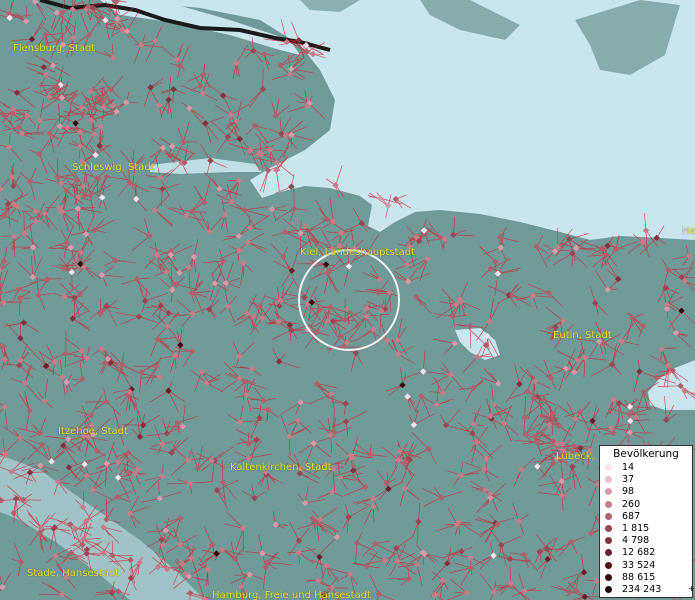  What do you see at coordinates (582, 335) in the screenshot?
I see `place-label-eutin: Eutin, Stadt` at bounding box center [582, 335].